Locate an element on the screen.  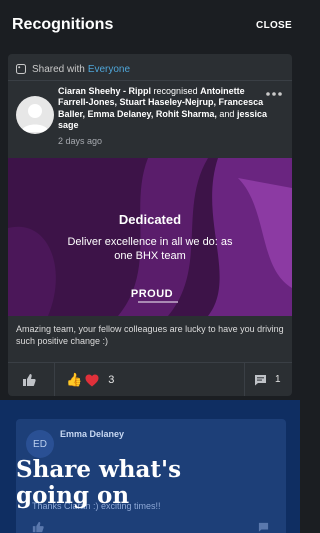
close-button: CLOSE is located at coordinates (274, 25).